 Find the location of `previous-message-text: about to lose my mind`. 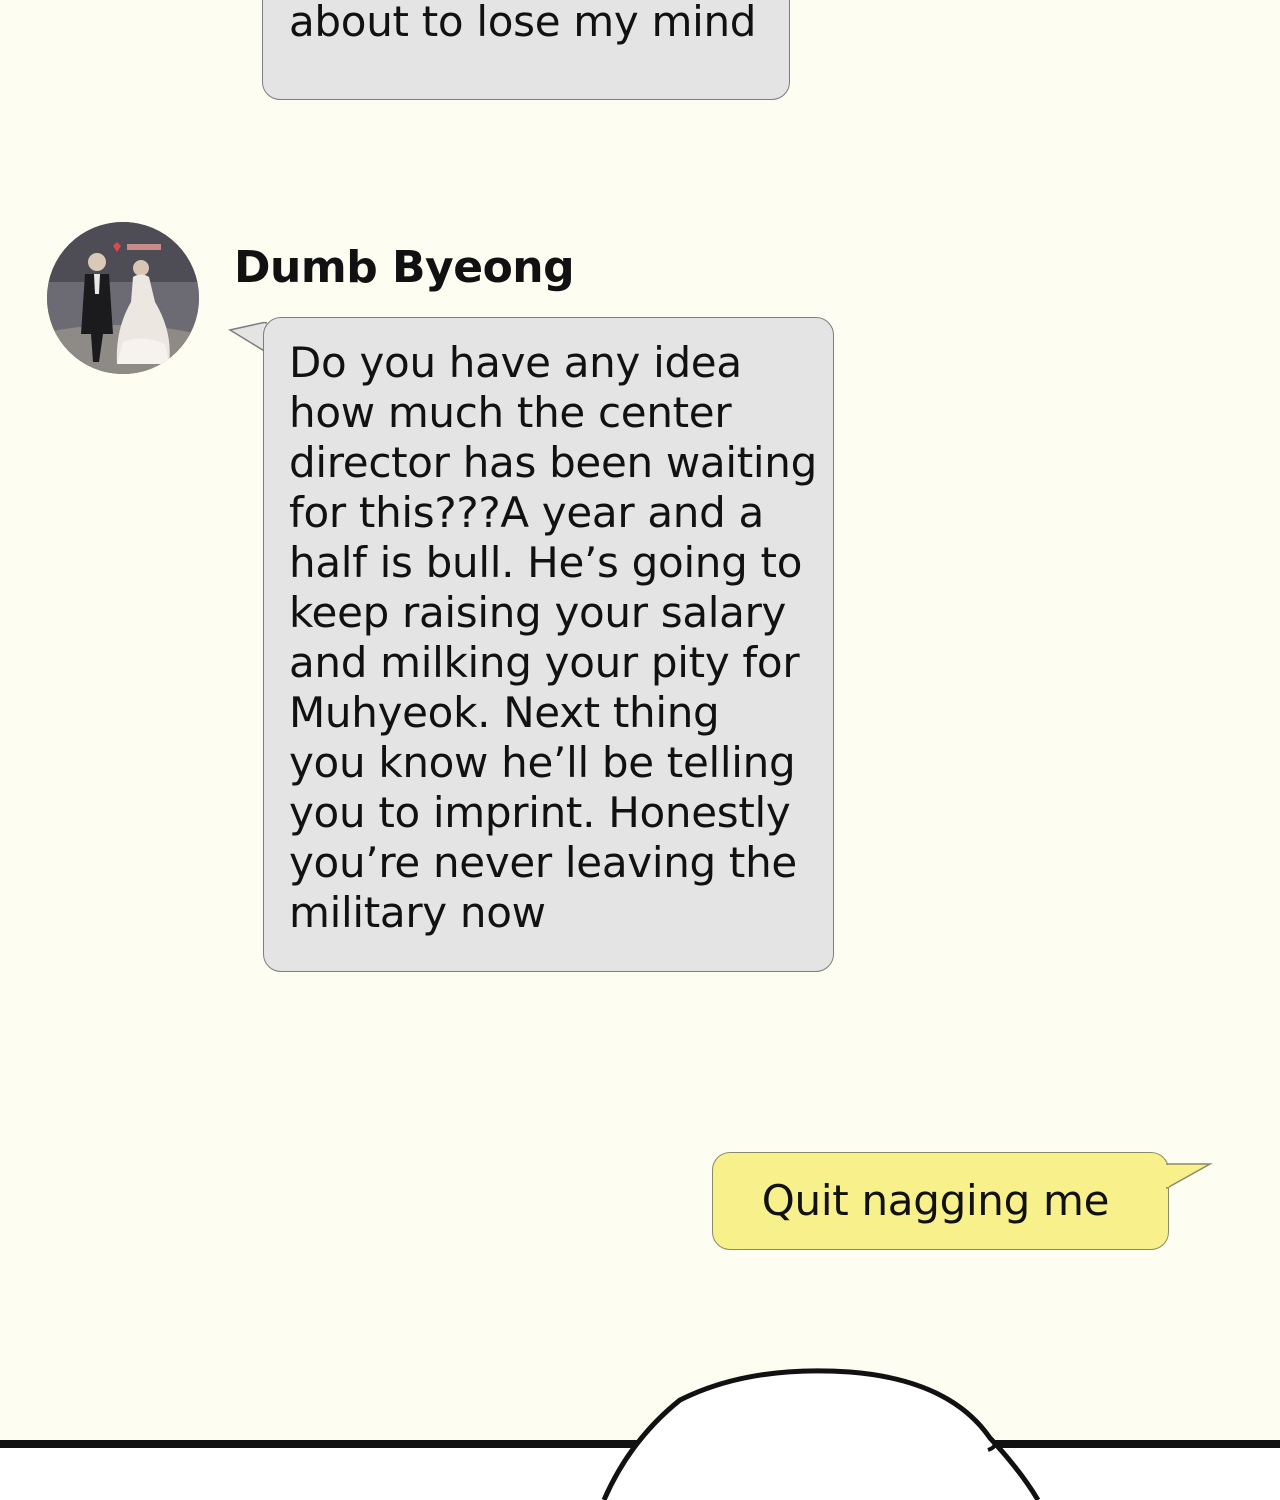

previous-message-text: about to lose my mind is located at coordinates (523, 23).